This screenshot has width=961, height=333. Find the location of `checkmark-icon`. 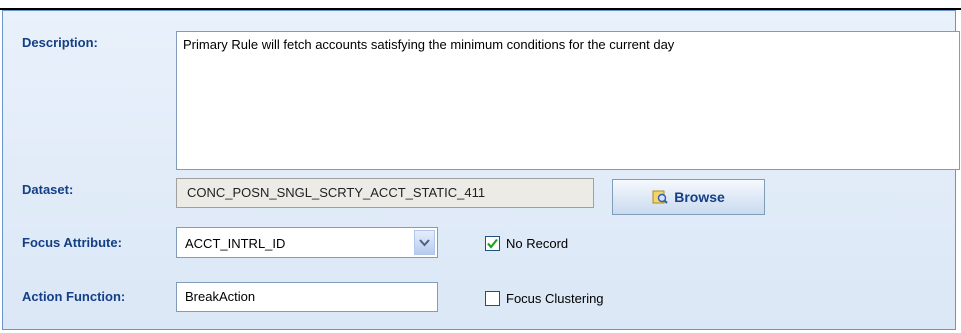

checkmark-icon is located at coordinates (492, 243).